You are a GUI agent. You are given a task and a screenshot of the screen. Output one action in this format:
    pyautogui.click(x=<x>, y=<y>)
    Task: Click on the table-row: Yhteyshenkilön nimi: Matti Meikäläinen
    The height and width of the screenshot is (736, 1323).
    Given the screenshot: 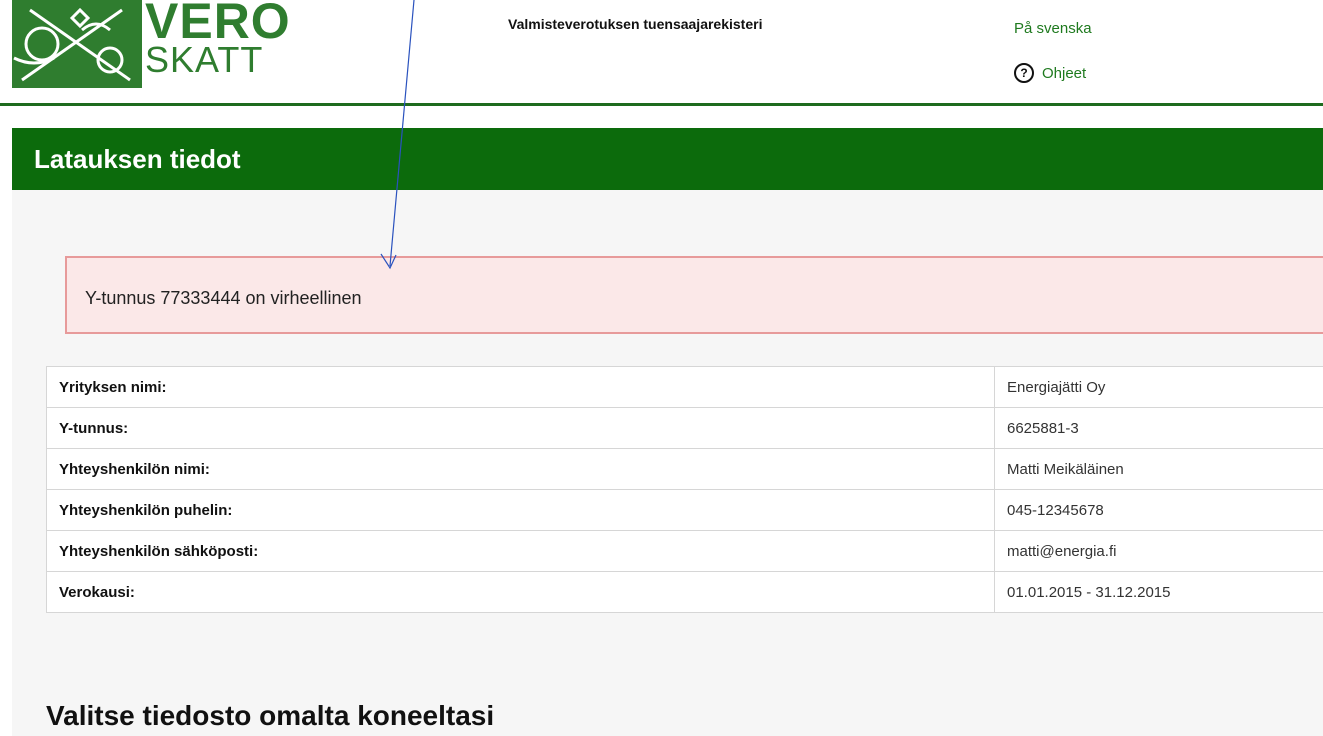 What is the action you would take?
    pyautogui.click(x=684, y=469)
    